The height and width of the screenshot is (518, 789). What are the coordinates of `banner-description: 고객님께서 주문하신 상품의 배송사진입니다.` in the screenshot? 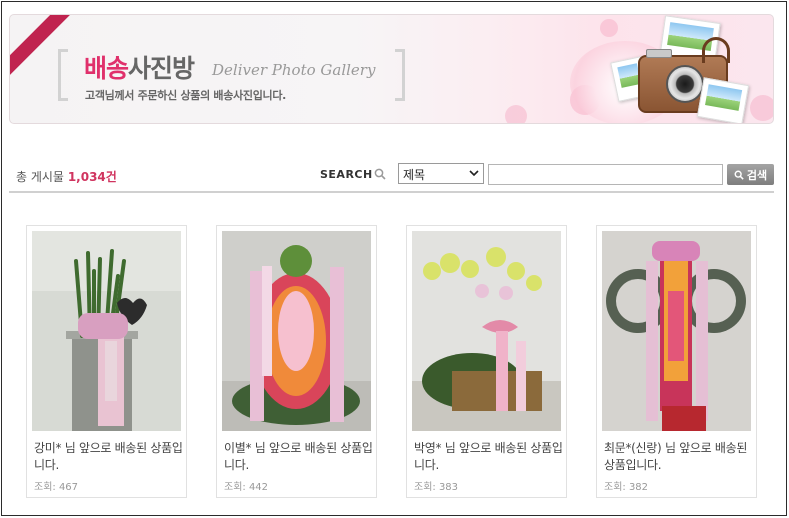 It's located at (186, 95).